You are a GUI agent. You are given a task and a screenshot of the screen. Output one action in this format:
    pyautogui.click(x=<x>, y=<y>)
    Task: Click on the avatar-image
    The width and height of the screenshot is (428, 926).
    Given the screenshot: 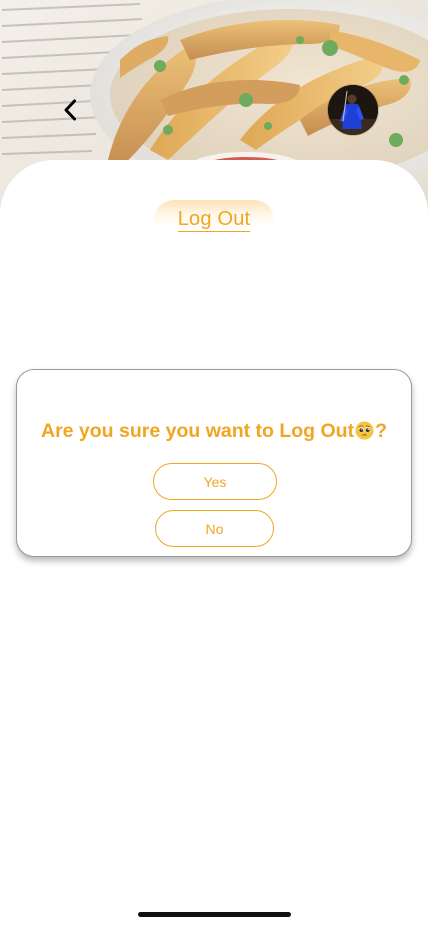 What is the action you would take?
    pyautogui.click(x=353, y=110)
    